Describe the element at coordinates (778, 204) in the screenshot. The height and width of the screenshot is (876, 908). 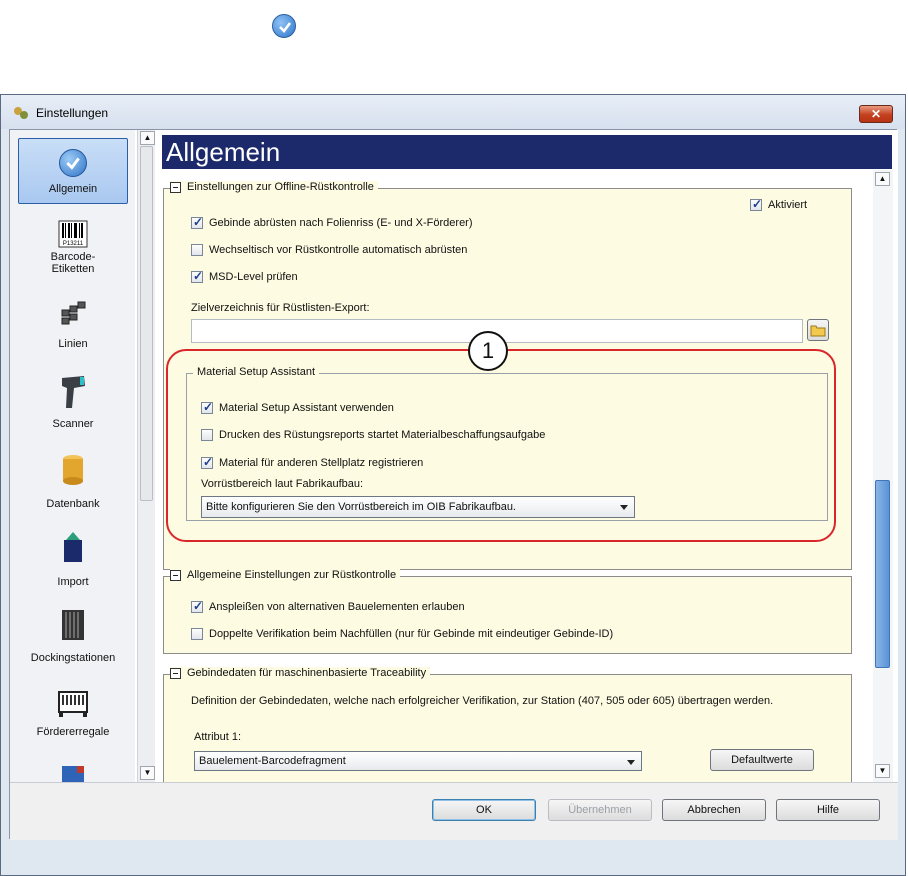
I see `aktiviert-checkbox: Aktiviert` at that location.